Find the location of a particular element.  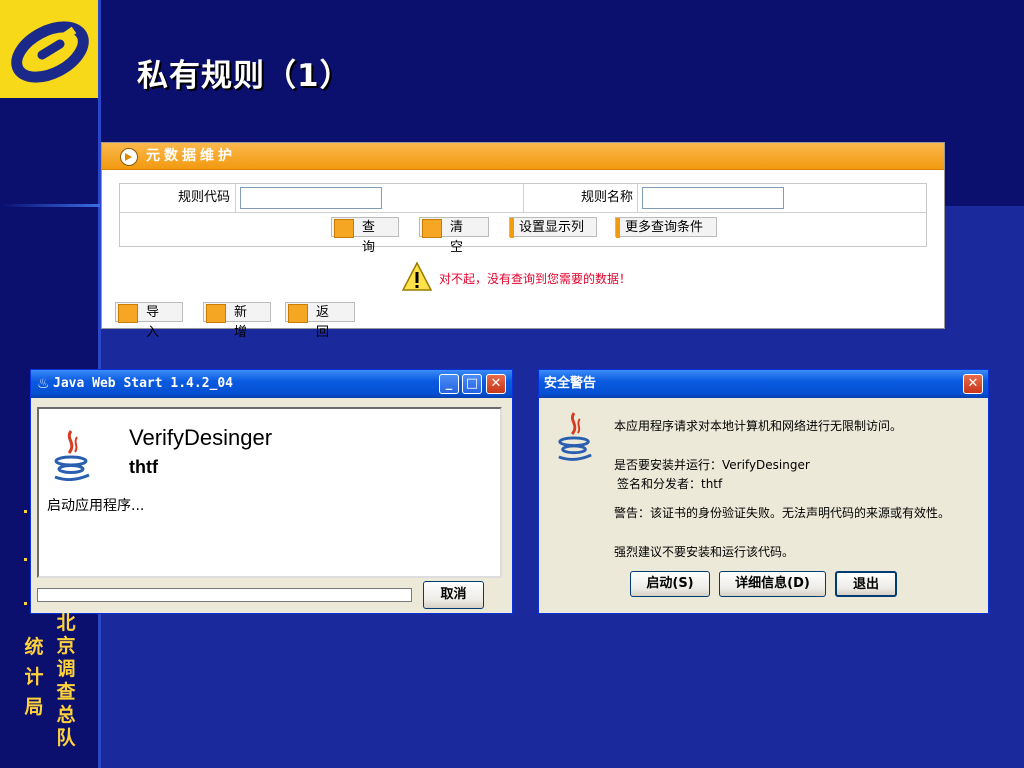

clear-button: 清 空 is located at coordinates (454, 236).